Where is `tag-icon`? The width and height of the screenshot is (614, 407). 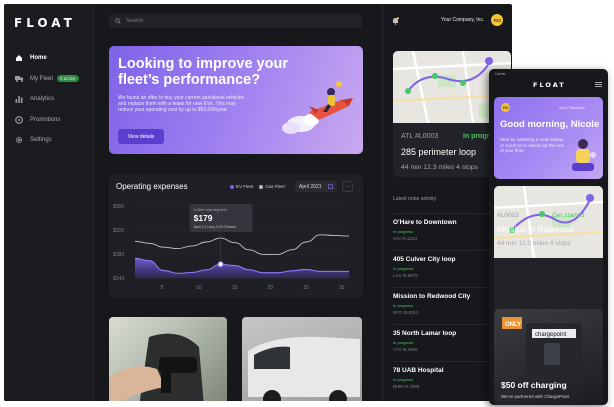 tag-icon is located at coordinates (19, 120).